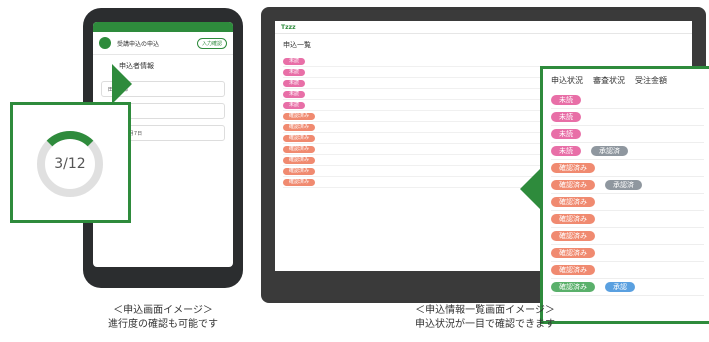  What do you see at coordinates (163, 43) in the screenshot?
I see `phone-header: 受講申込の申込 入力確認` at bounding box center [163, 43].